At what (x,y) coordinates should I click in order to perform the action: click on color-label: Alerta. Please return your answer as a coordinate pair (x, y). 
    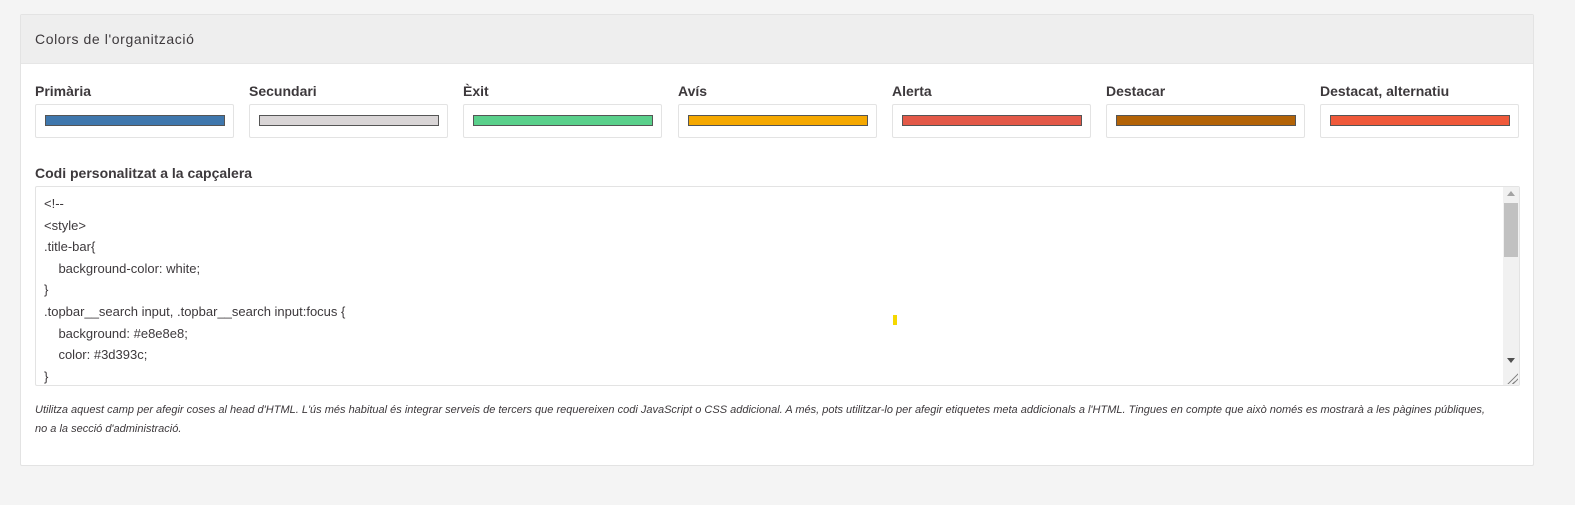
    Looking at the image, I should click on (912, 91).